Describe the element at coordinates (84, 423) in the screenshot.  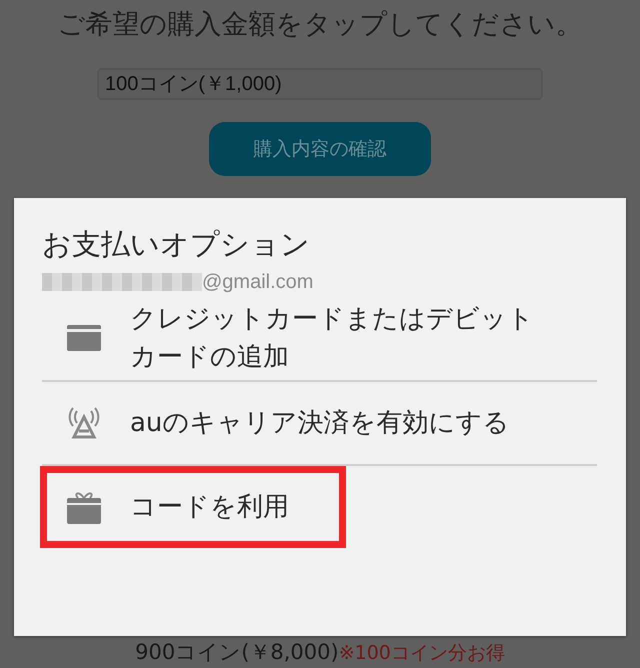
I see `antenna-icon` at that location.